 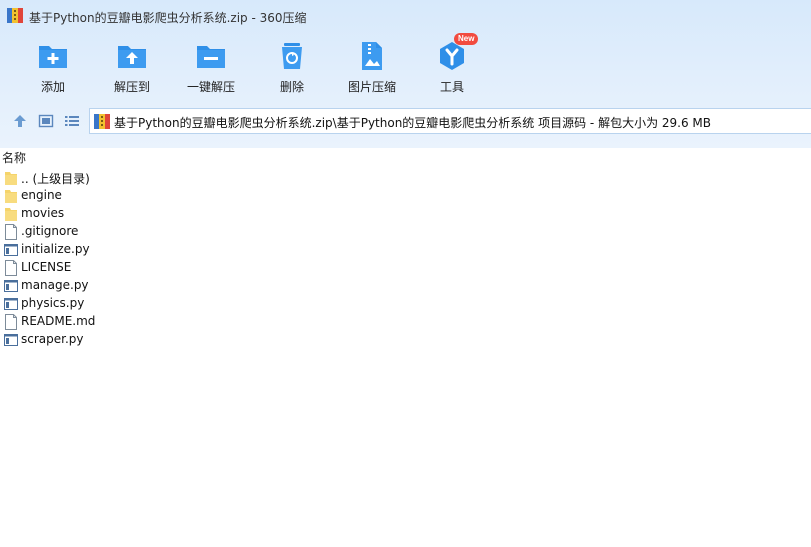 What do you see at coordinates (55, 179) in the screenshot?
I see `file-name: .. (上级目录)` at bounding box center [55, 179].